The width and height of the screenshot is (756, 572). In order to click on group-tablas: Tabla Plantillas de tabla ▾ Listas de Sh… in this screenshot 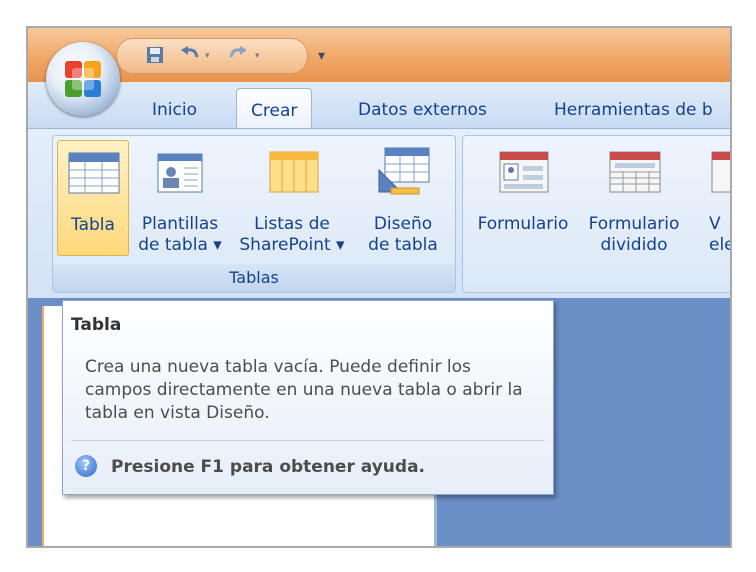, I will do `click(254, 214)`.